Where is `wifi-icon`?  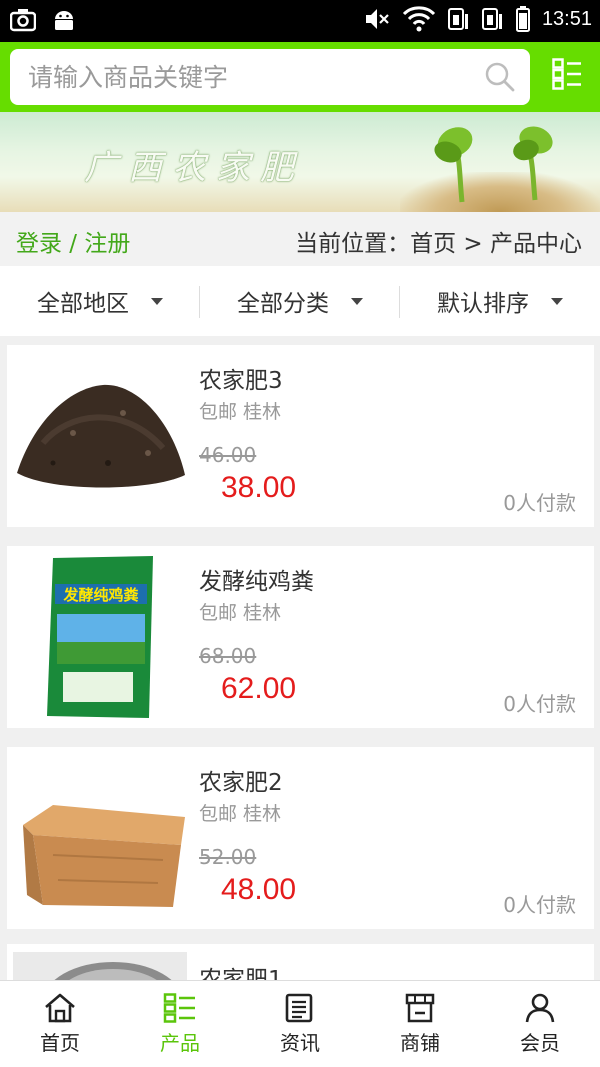
wifi-icon is located at coordinates (419, 19).